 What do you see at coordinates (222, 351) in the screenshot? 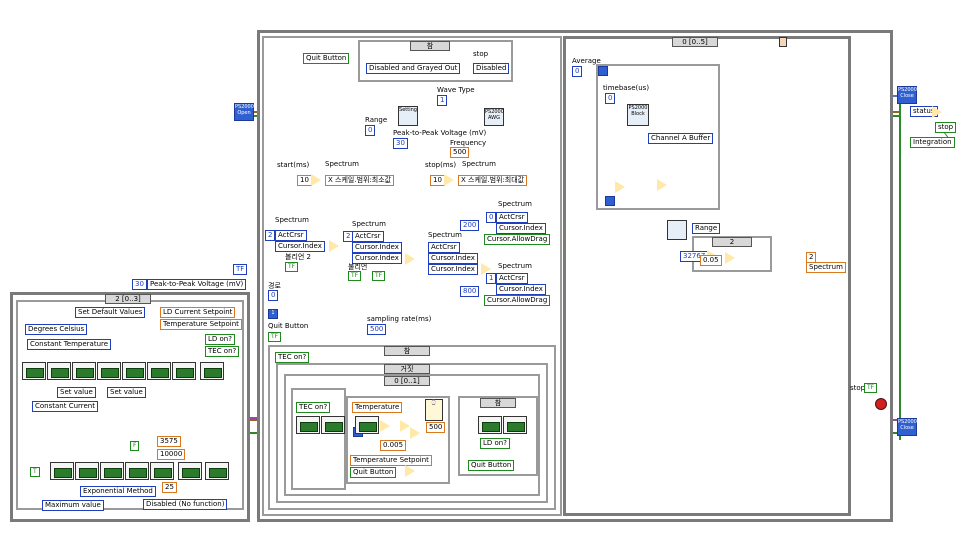
I see `tec-on-ref: TEC on?` at bounding box center [222, 351].